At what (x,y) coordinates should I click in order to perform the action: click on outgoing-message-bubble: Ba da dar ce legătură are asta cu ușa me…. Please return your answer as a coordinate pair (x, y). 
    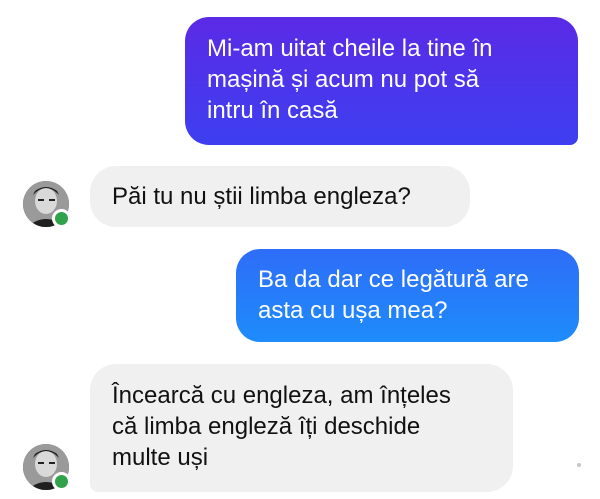
    Looking at the image, I should click on (407, 295).